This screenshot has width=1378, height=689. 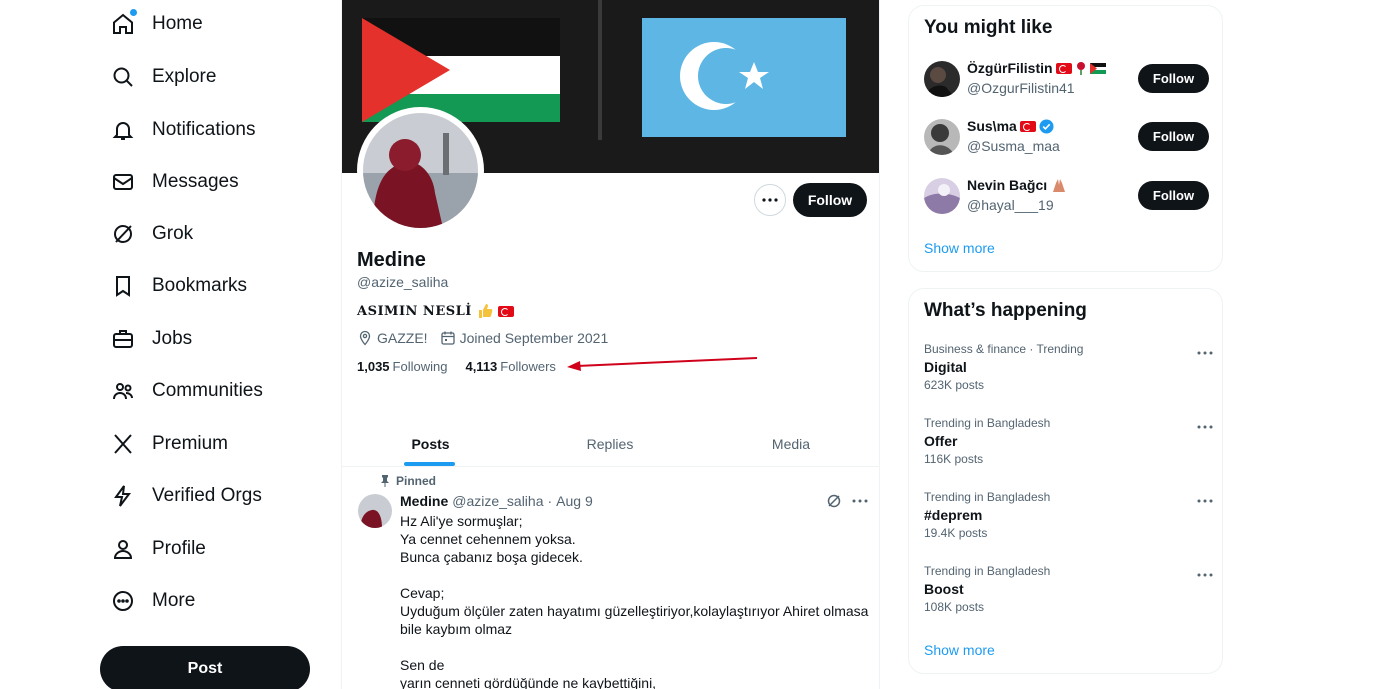 What do you see at coordinates (174, 182) in the screenshot?
I see `nav-messages: Messages` at bounding box center [174, 182].